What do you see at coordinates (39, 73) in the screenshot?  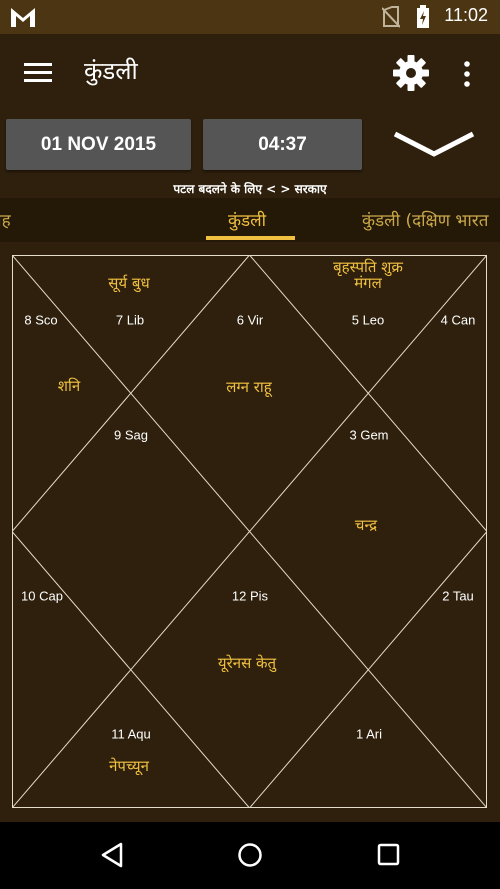 I see `menu-icon` at bounding box center [39, 73].